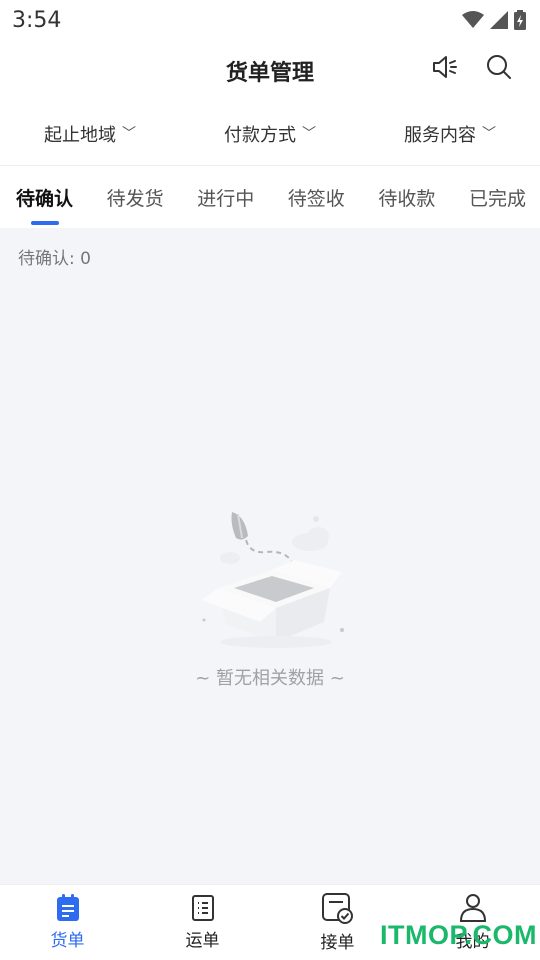  I want to click on accept-order-icon, so click(337, 908).